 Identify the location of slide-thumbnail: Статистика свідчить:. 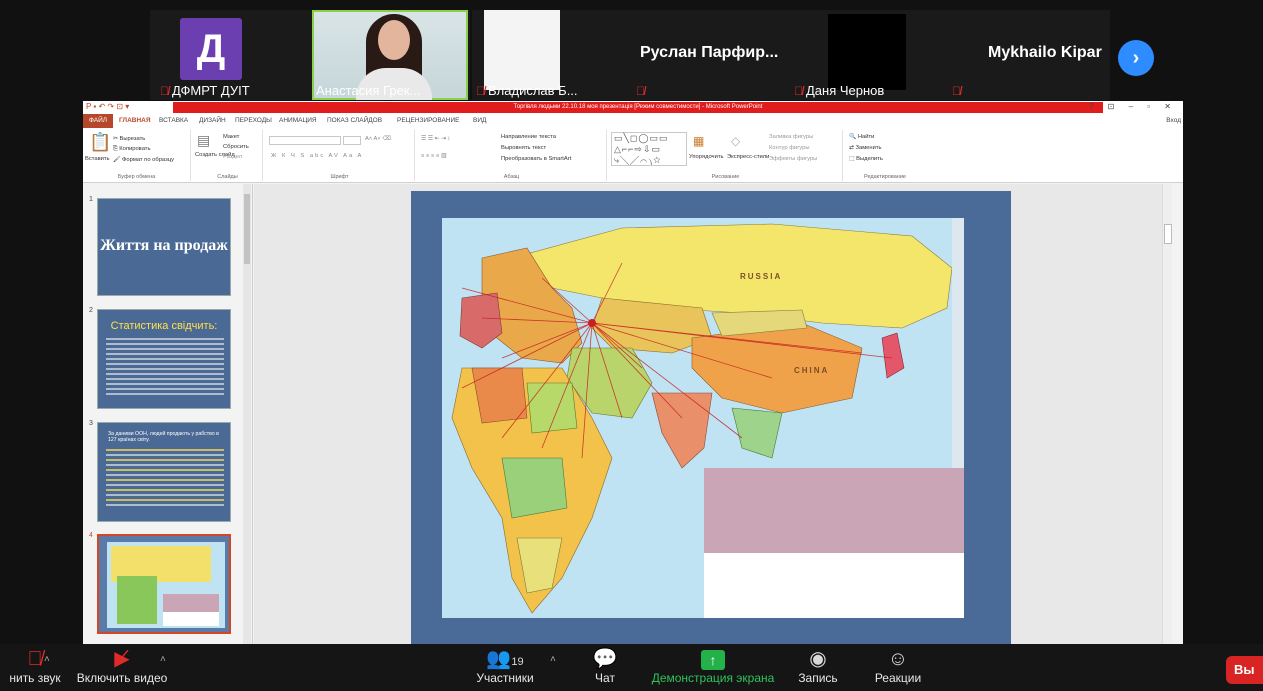
(164, 359).